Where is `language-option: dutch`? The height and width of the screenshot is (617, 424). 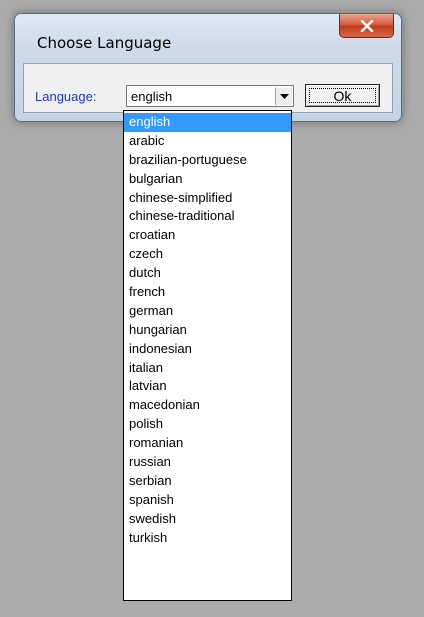
language-option: dutch is located at coordinates (207, 273).